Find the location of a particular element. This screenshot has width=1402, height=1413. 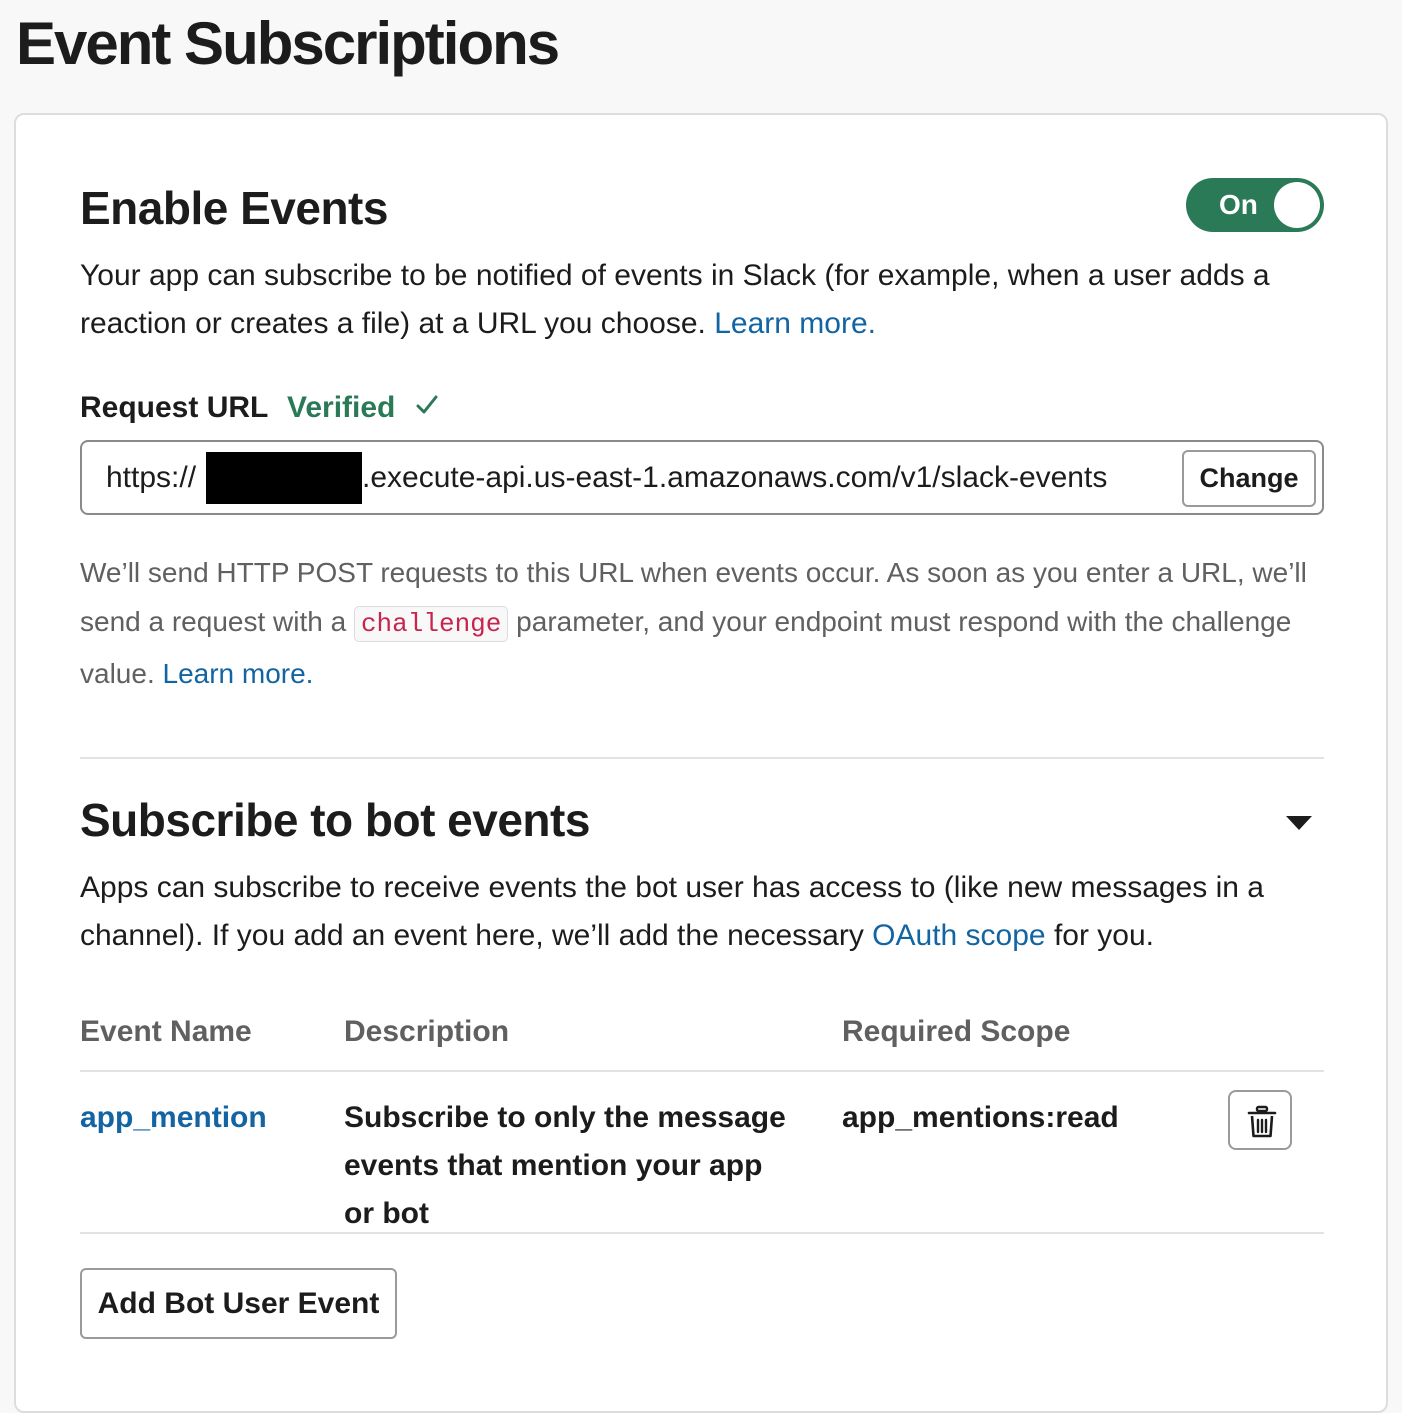

bot-events-description-end: for you. is located at coordinates (1104, 935).